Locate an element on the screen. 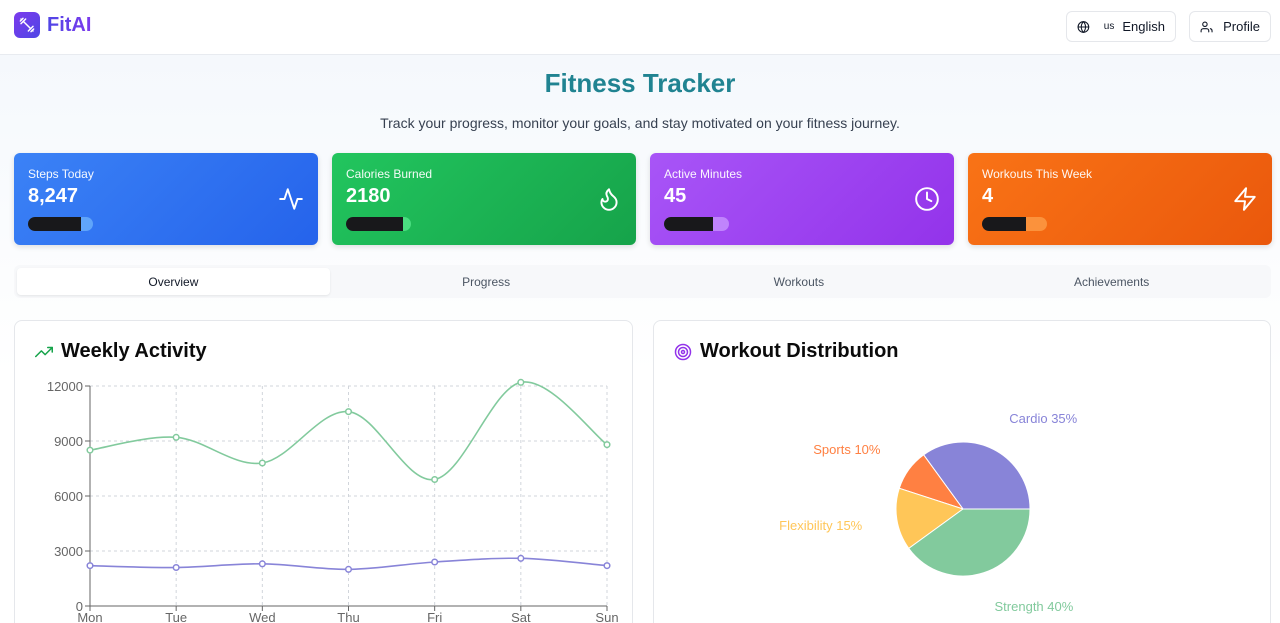 The width and height of the screenshot is (1280, 623). tab-progress: Progress is located at coordinates (486, 281).